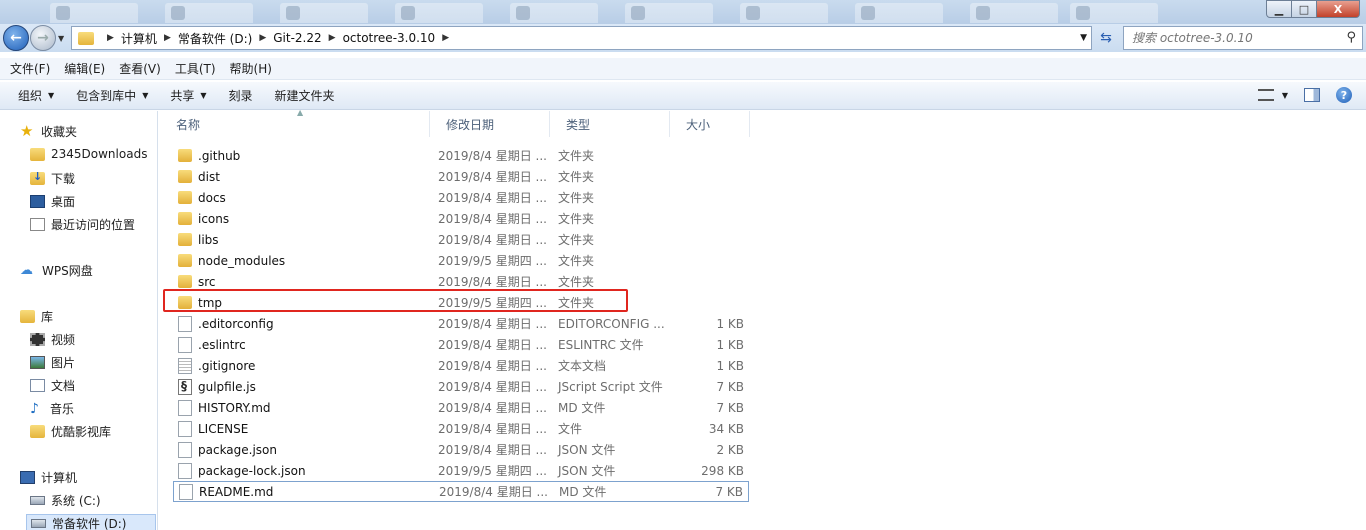 Image resolution: width=1366 pixels, height=530 pixels. Describe the element at coordinates (461, 344) in the screenshot. I see `file-row: .eslintrc 2019/8/4 星期日 ... ESLINTRC 文件 1 KB` at that location.